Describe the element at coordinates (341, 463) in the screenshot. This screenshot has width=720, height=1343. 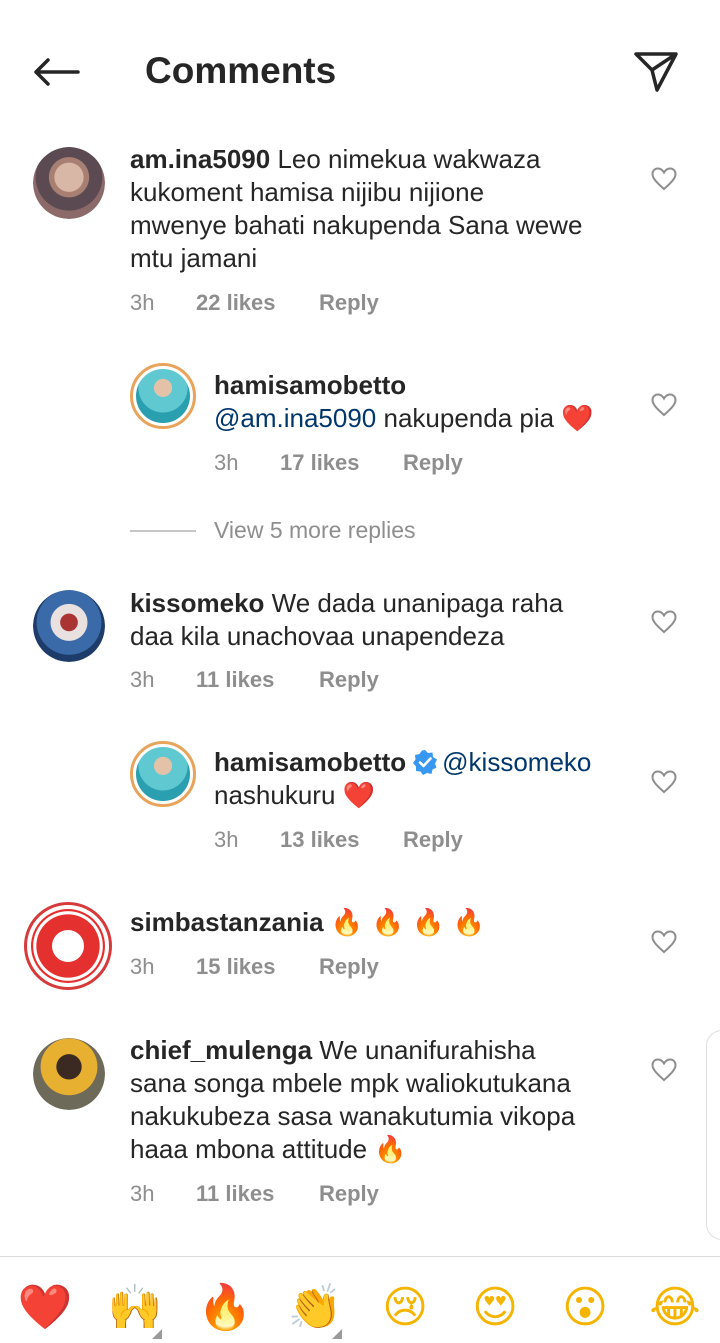
I see `comment-likes: 17 likes` at that location.